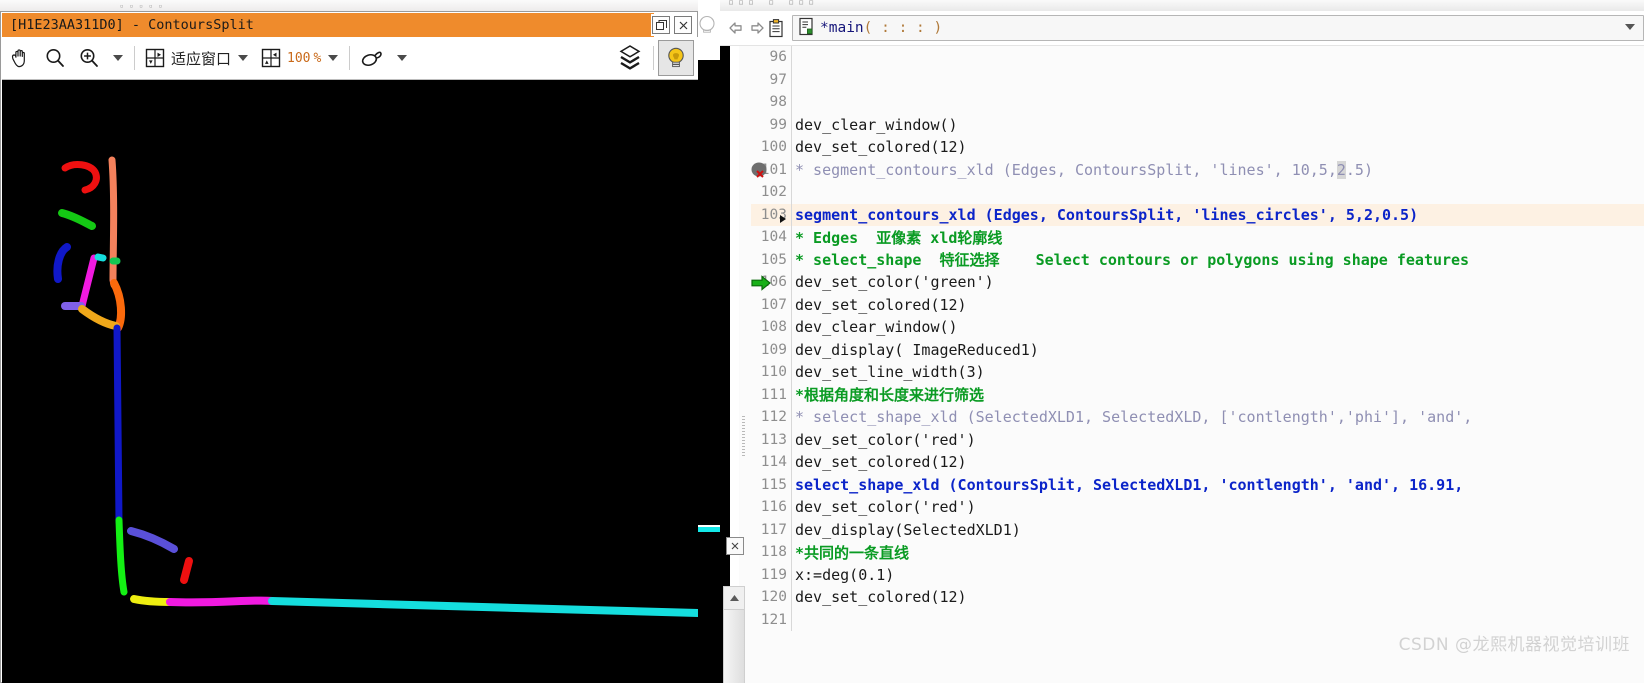 The height and width of the screenshot is (683, 1644). What do you see at coordinates (806, 28) in the screenshot?
I see `procedure-icon` at bounding box center [806, 28].